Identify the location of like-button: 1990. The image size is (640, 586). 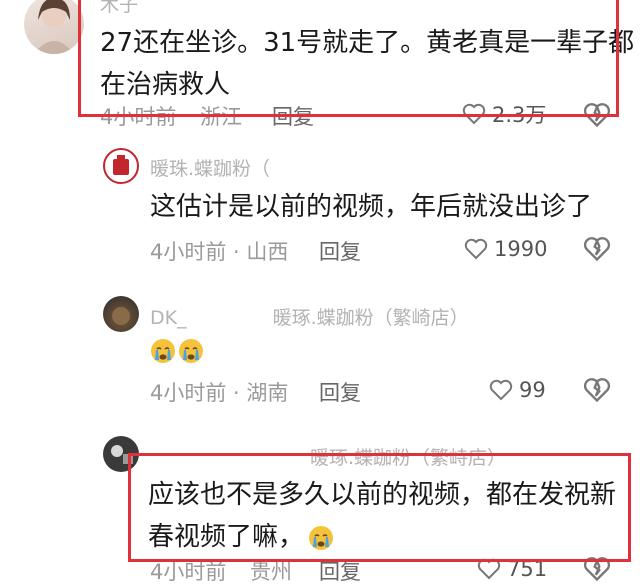
(505, 249).